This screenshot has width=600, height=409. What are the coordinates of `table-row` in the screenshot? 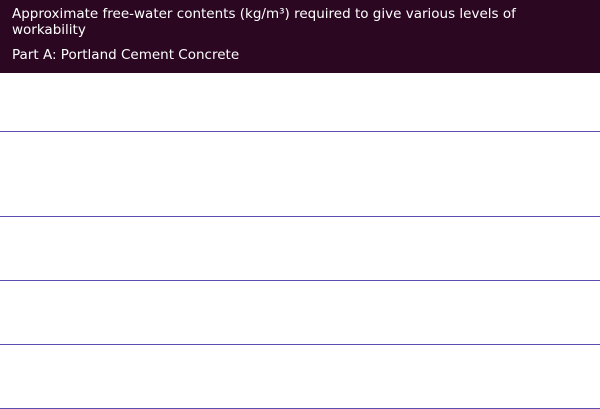 It's located at (300, 102).